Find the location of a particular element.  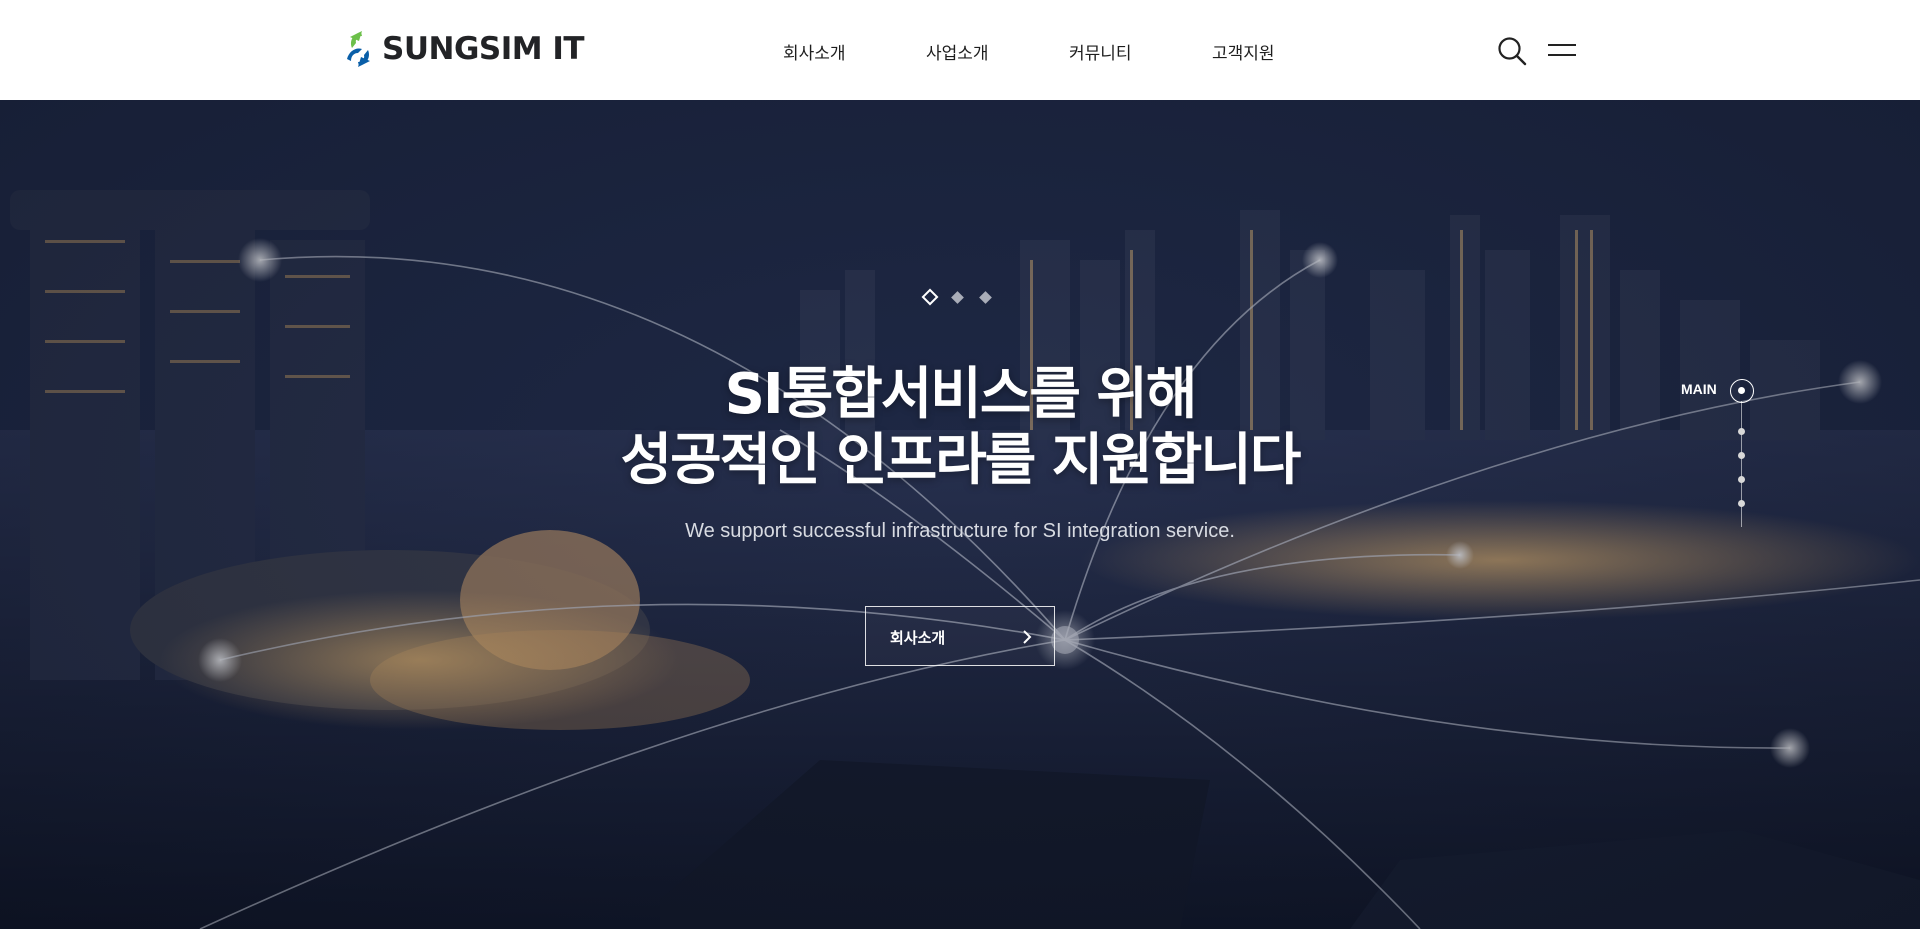

hamburger-menu-icon is located at coordinates (1562, 45).